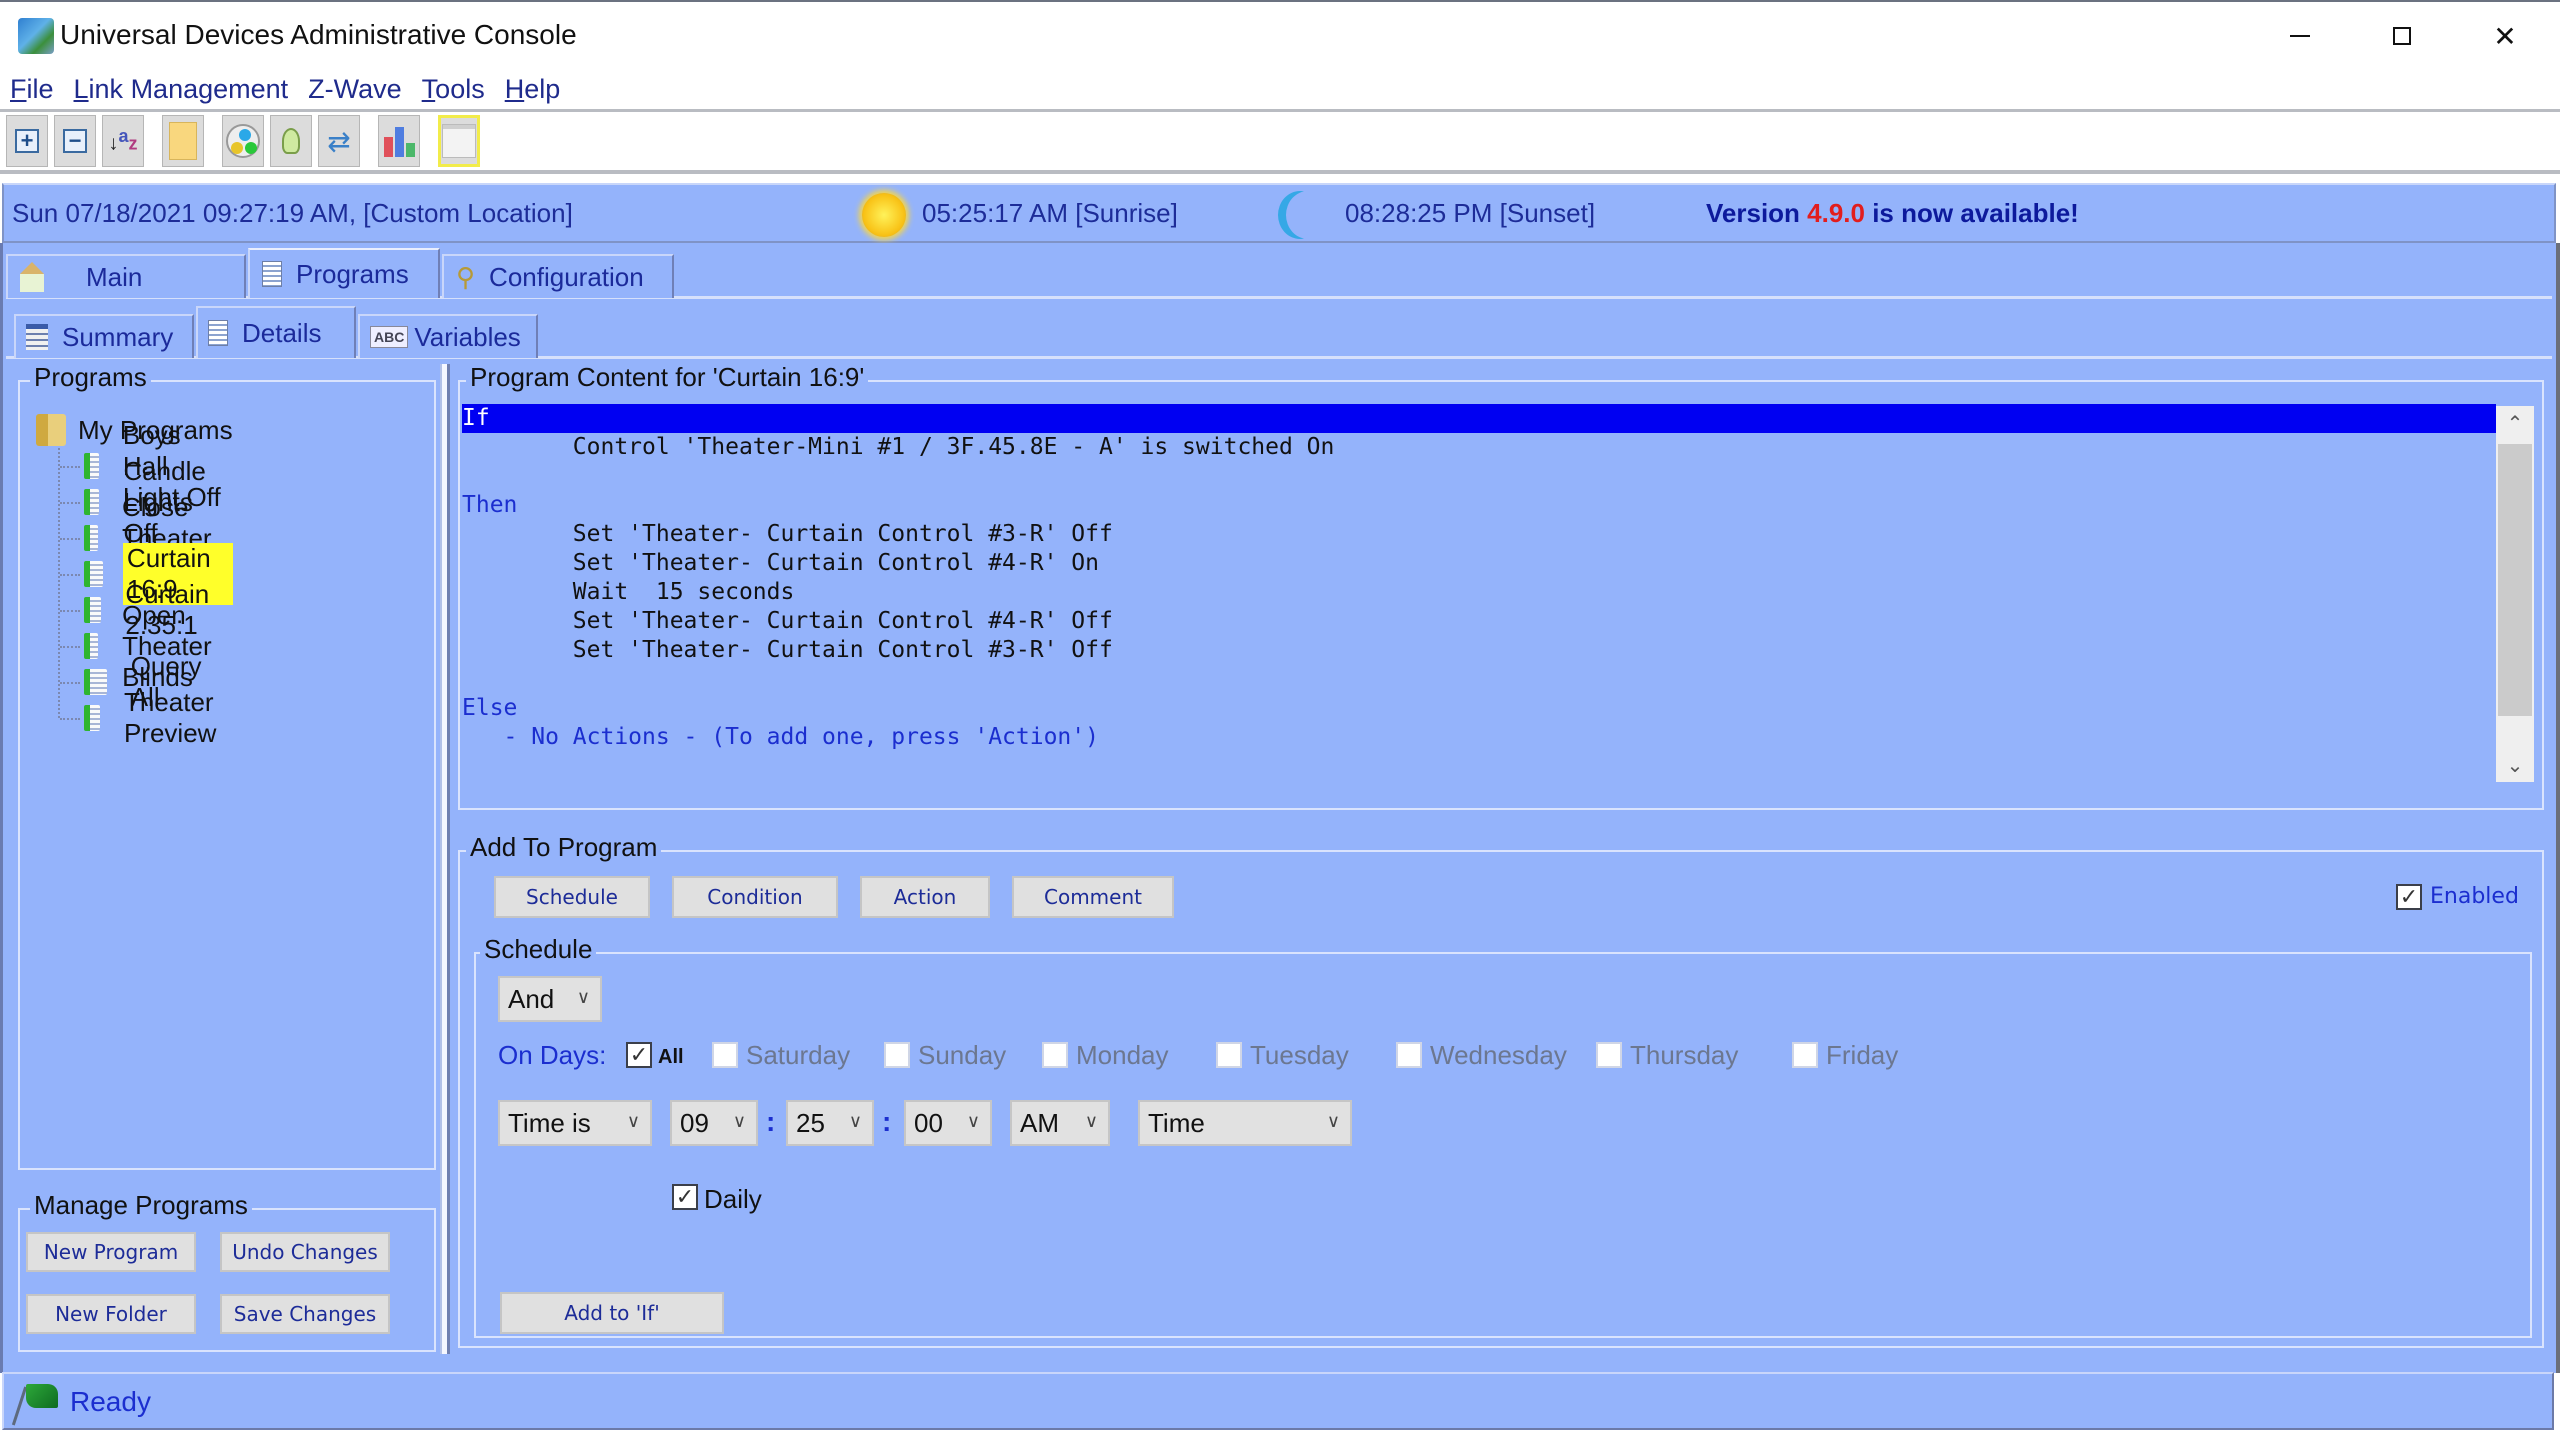 Image resolution: width=2560 pixels, height=1433 pixels. I want to click on action-button: Action, so click(925, 897).